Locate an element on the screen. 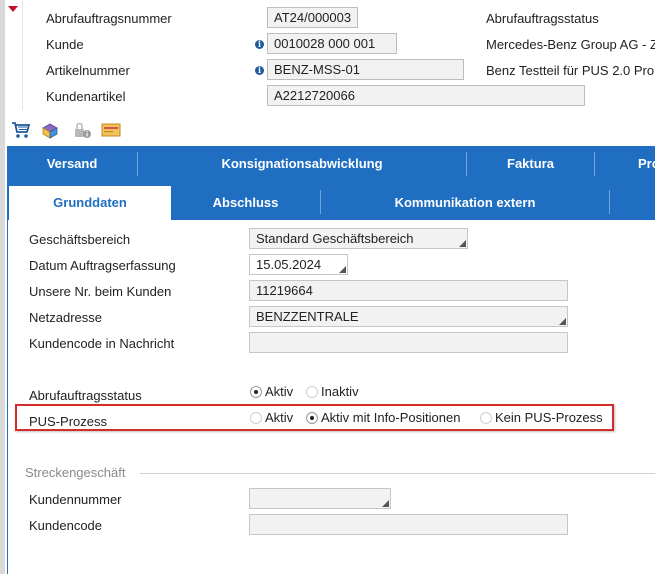 The height and width of the screenshot is (574, 655). datum-value: 15.05.2024 is located at coordinates (289, 264).